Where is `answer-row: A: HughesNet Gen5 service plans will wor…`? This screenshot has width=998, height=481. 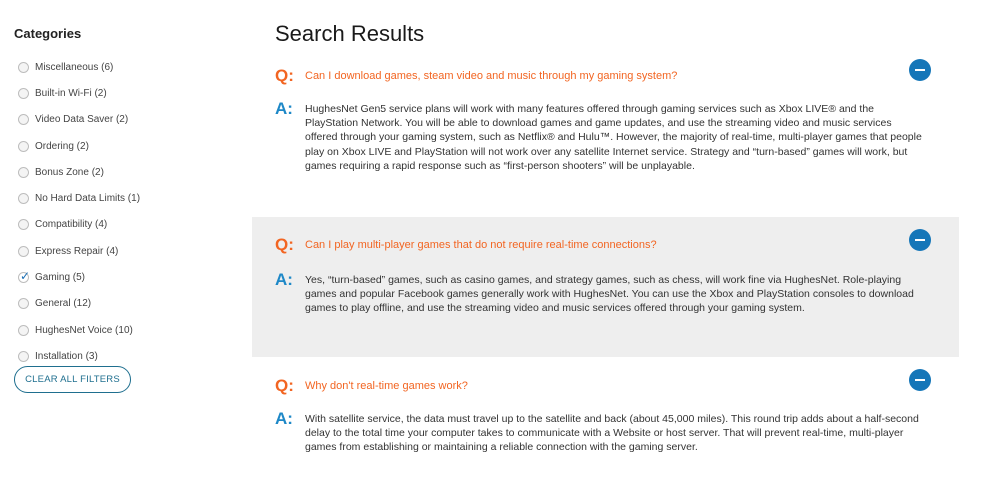 answer-row: A: HughesNet Gen5 service plans will wor… is located at coordinates (599, 136).